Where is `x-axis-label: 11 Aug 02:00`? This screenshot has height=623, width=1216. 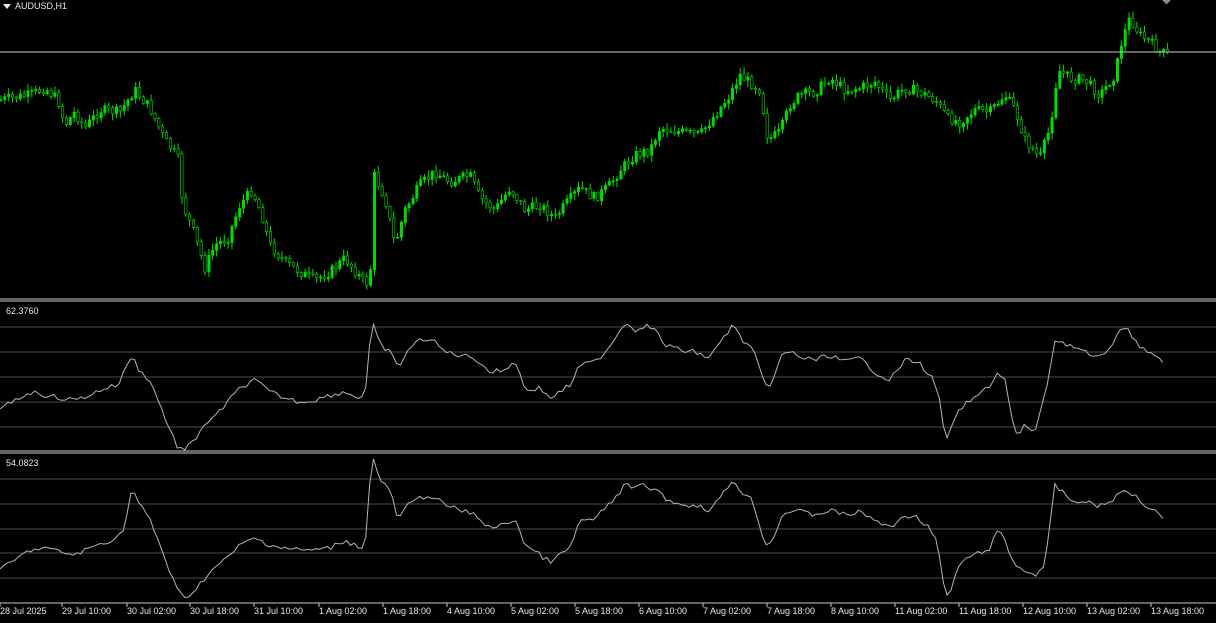
x-axis-label: 11 Aug 02:00 is located at coordinates (921, 611).